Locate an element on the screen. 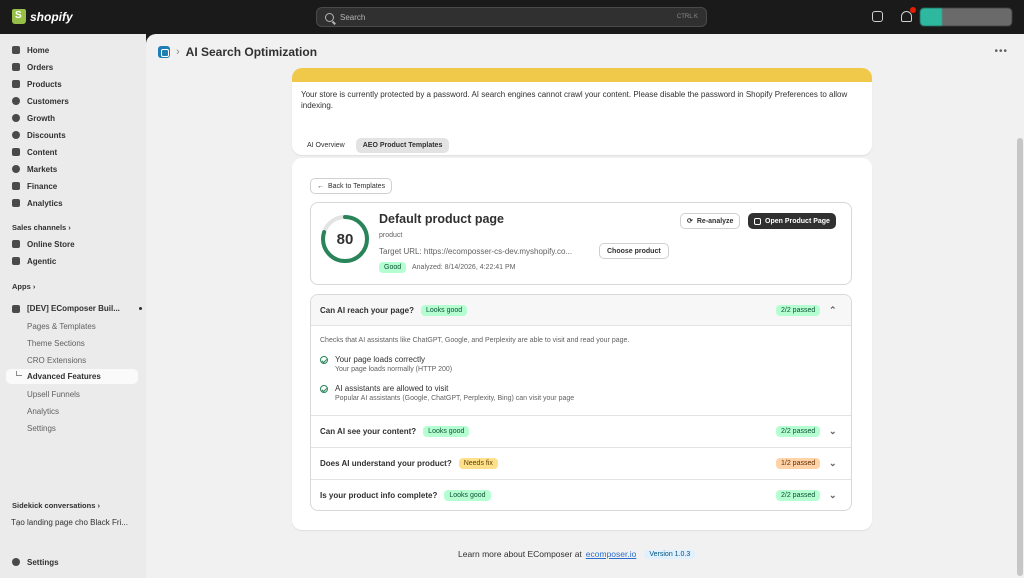 This screenshot has height=578, width=1024. sidebar-item-markets: Markets is located at coordinates (34, 169).